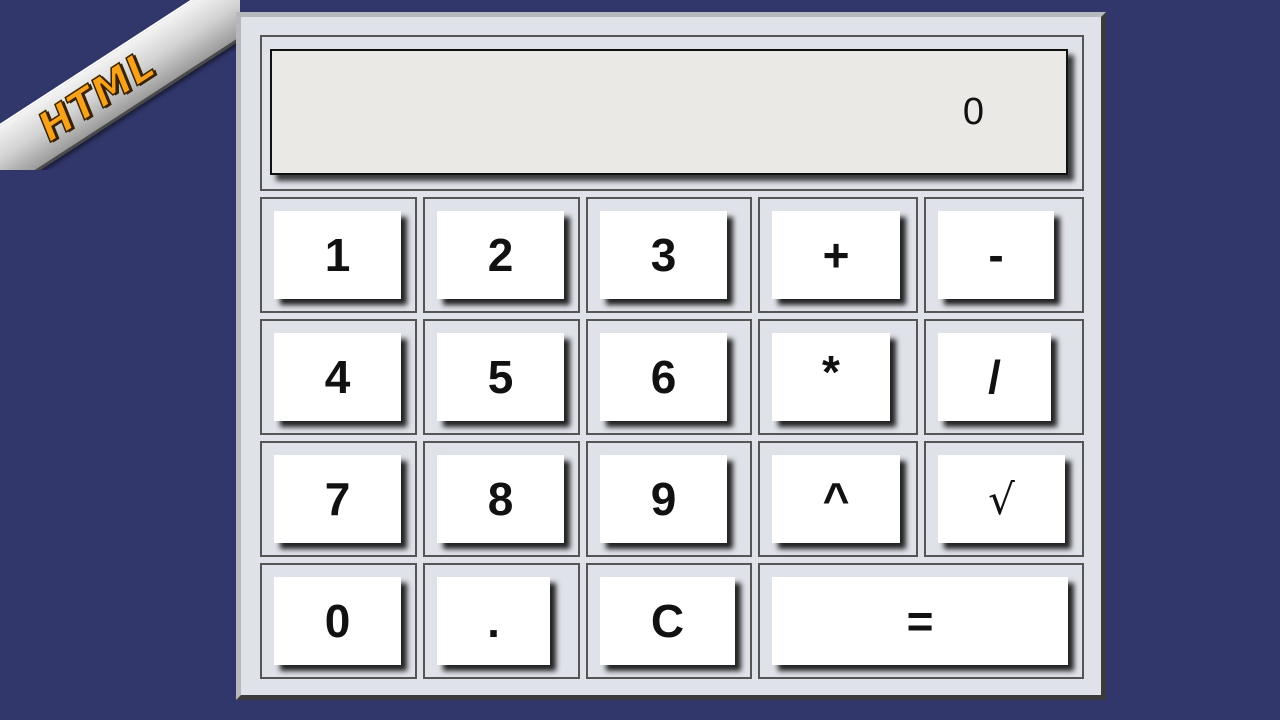  I want to click on key-cell: ^, so click(838, 499).